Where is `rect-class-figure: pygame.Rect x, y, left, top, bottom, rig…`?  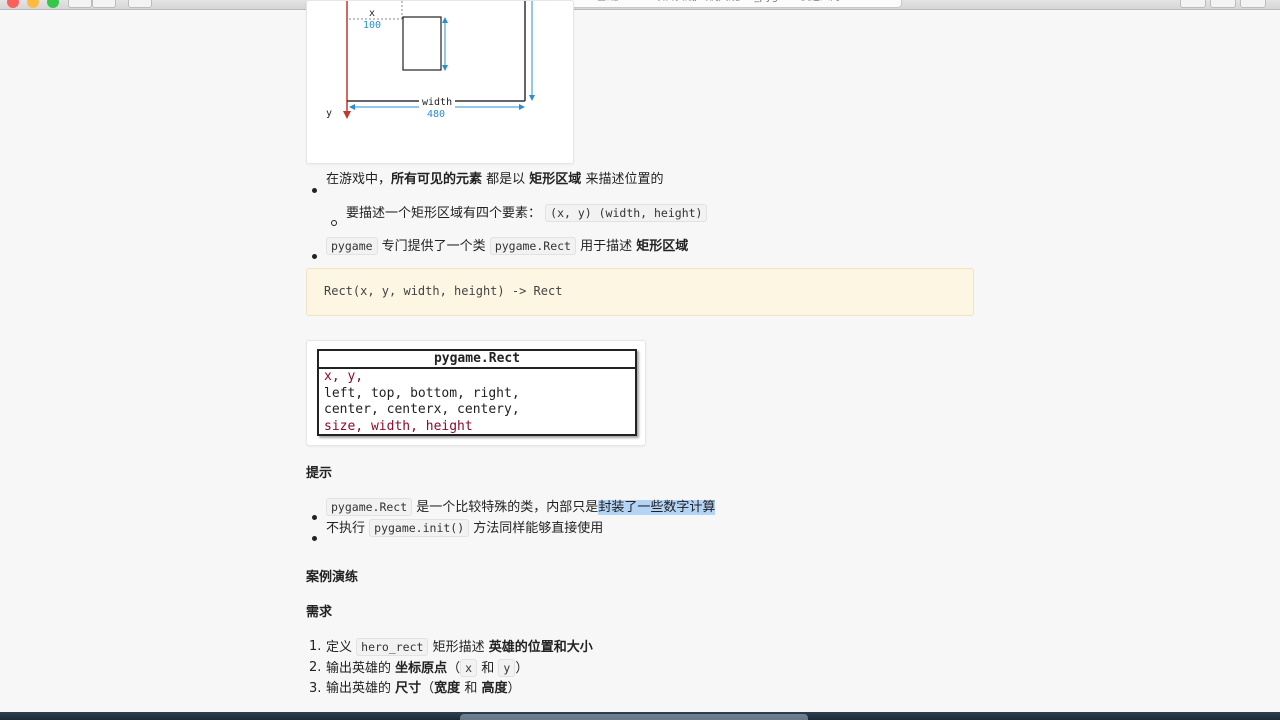 rect-class-figure: pygame.Rect x, y, left, top, bottom, rig… is located at coordinates (476, 393).